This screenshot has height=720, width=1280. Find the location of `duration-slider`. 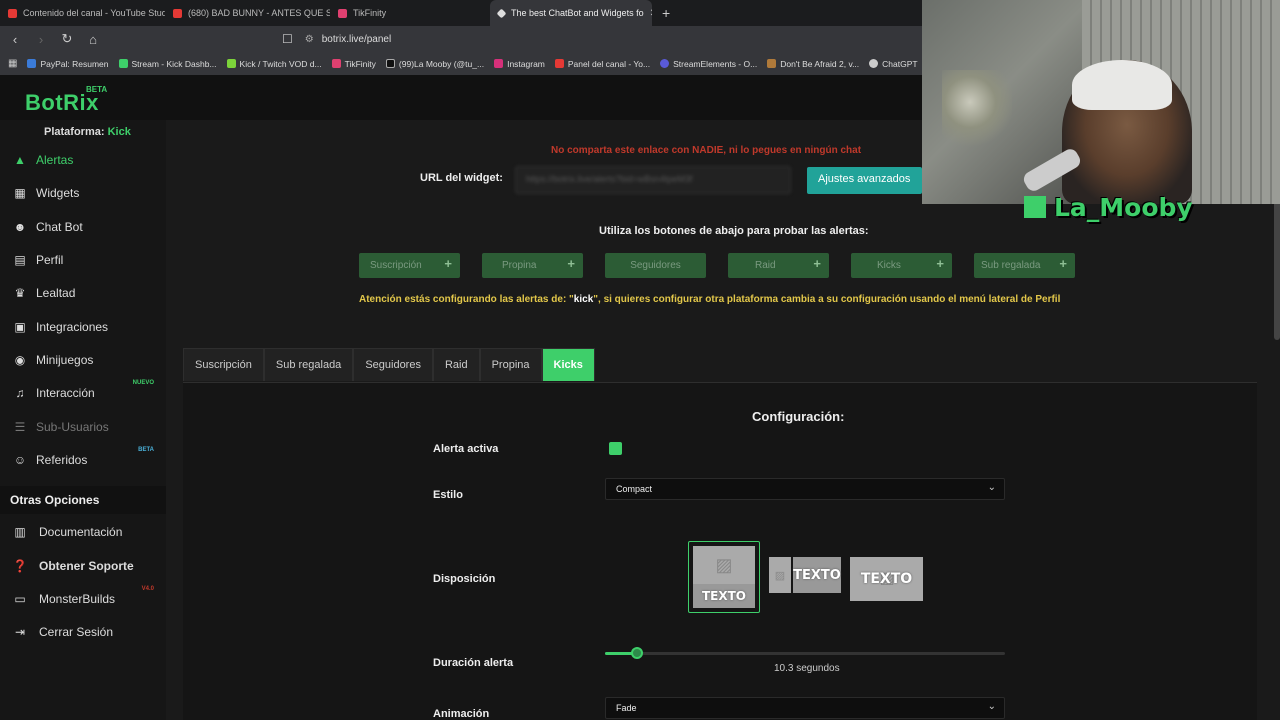

duration-slider is located at coordinates (805, 653).